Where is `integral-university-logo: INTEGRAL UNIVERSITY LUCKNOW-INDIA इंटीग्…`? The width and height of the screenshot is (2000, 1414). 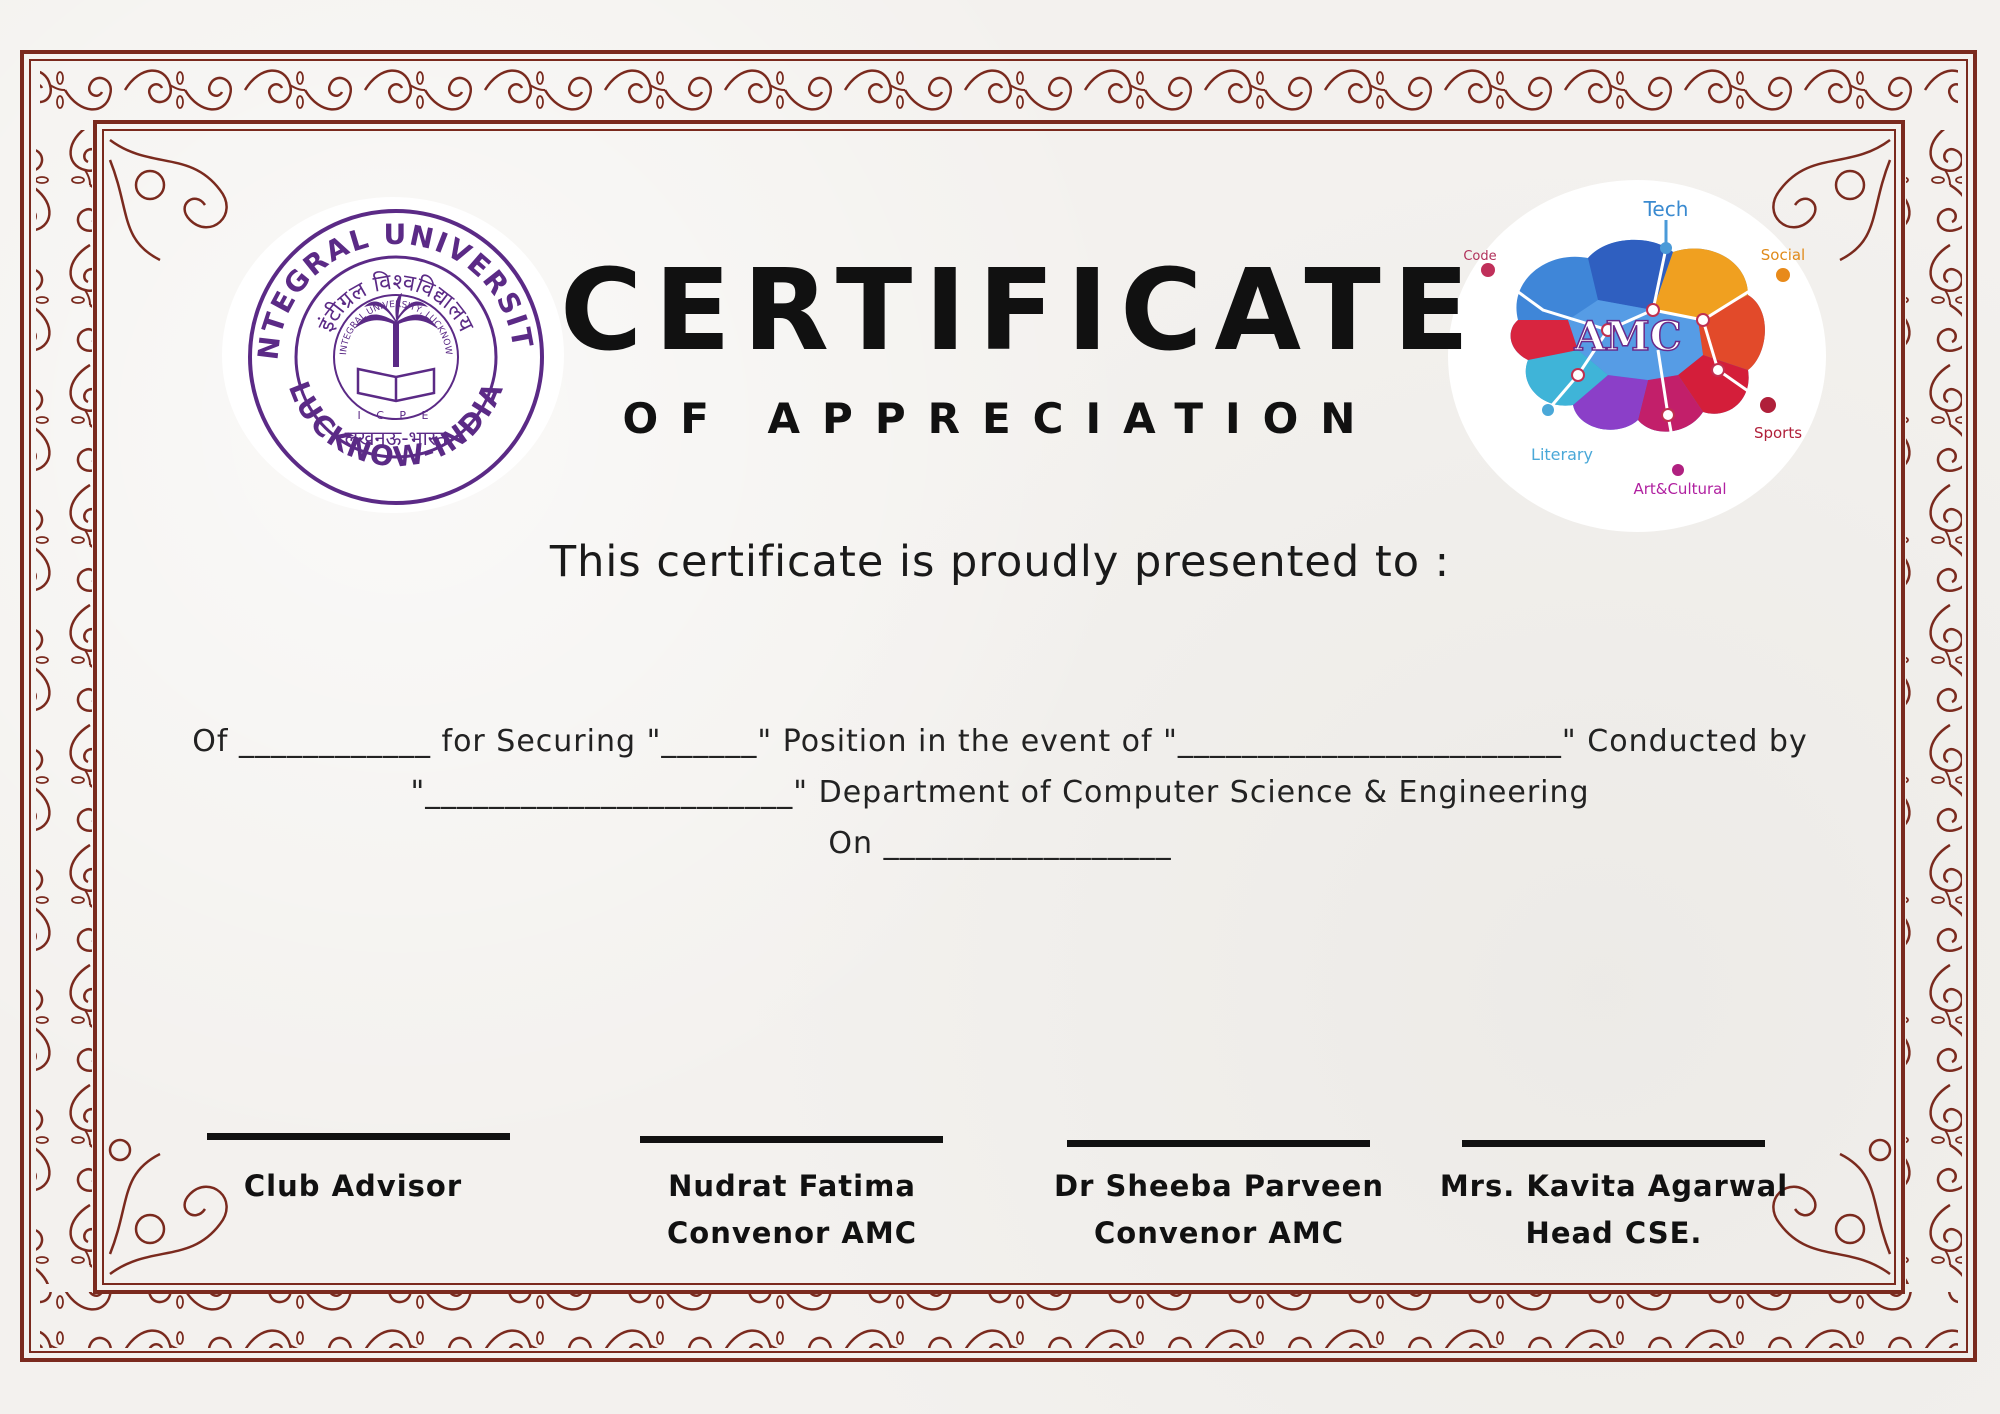
integral-university-logo: INTEGRAL UNIVERSITY LUCKNOW-INDIA इंटीग्… is located at coordinates (393, 355).